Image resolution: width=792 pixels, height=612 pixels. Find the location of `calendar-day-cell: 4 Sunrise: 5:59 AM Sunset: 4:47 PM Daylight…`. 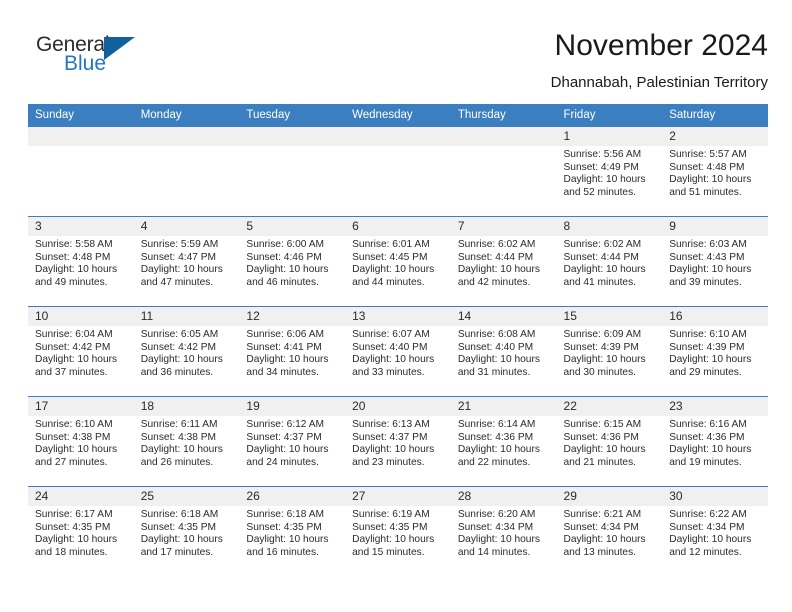

calendar-day-cell: 4 Sunrise: 5:59 AM Sunset: 4:47 PM Daylight… is located at coordinates (186, 261).